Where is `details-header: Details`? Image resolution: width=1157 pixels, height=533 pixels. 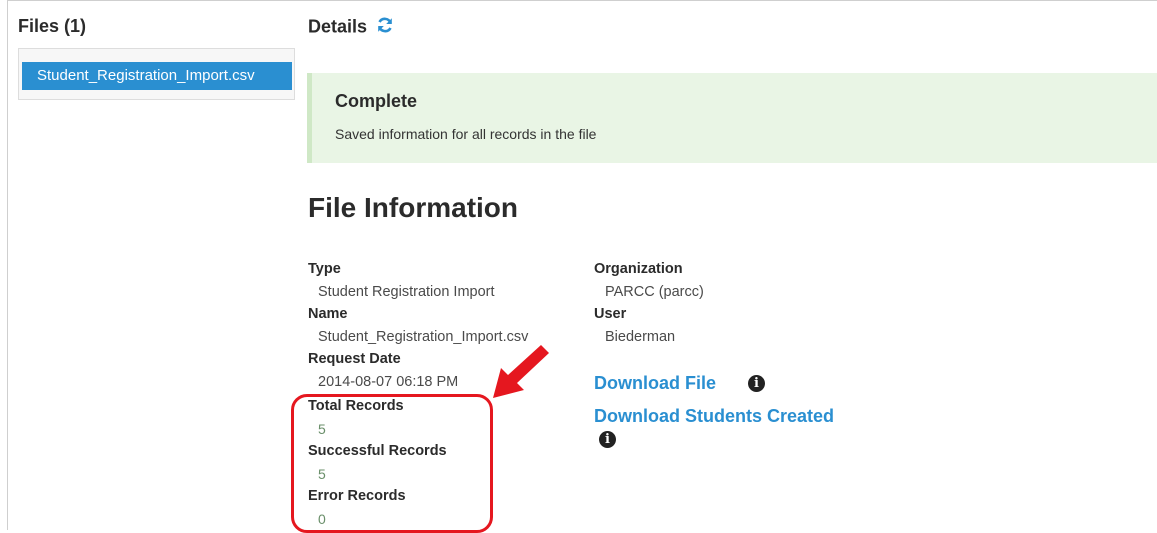 details-header: Details is located at coordinates (351, 27).